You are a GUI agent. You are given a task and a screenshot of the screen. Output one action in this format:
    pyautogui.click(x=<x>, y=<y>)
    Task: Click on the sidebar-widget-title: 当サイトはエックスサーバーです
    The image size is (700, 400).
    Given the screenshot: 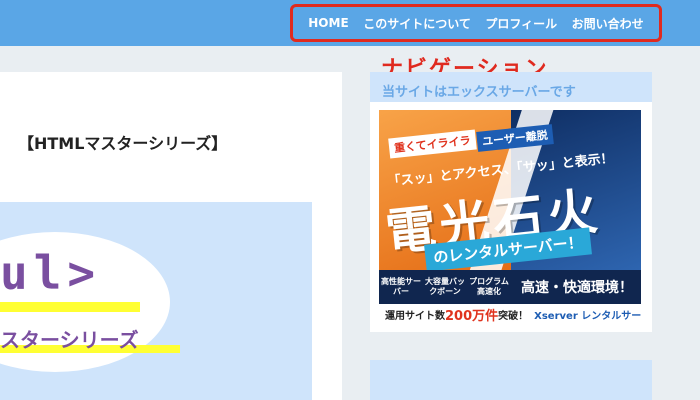 What is the action you would take?
    pyautogui.click(x=511, y=87)
    